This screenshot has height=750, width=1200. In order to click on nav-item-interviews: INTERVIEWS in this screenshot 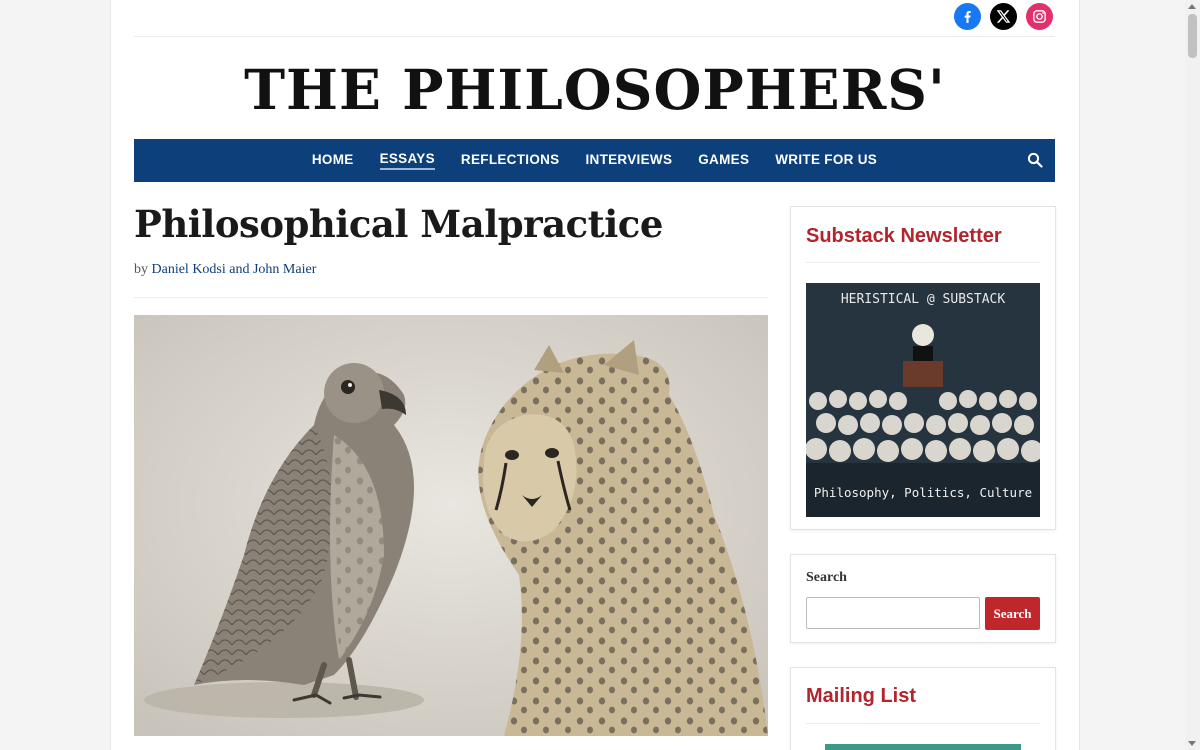, I will do `click(628, 160)`.